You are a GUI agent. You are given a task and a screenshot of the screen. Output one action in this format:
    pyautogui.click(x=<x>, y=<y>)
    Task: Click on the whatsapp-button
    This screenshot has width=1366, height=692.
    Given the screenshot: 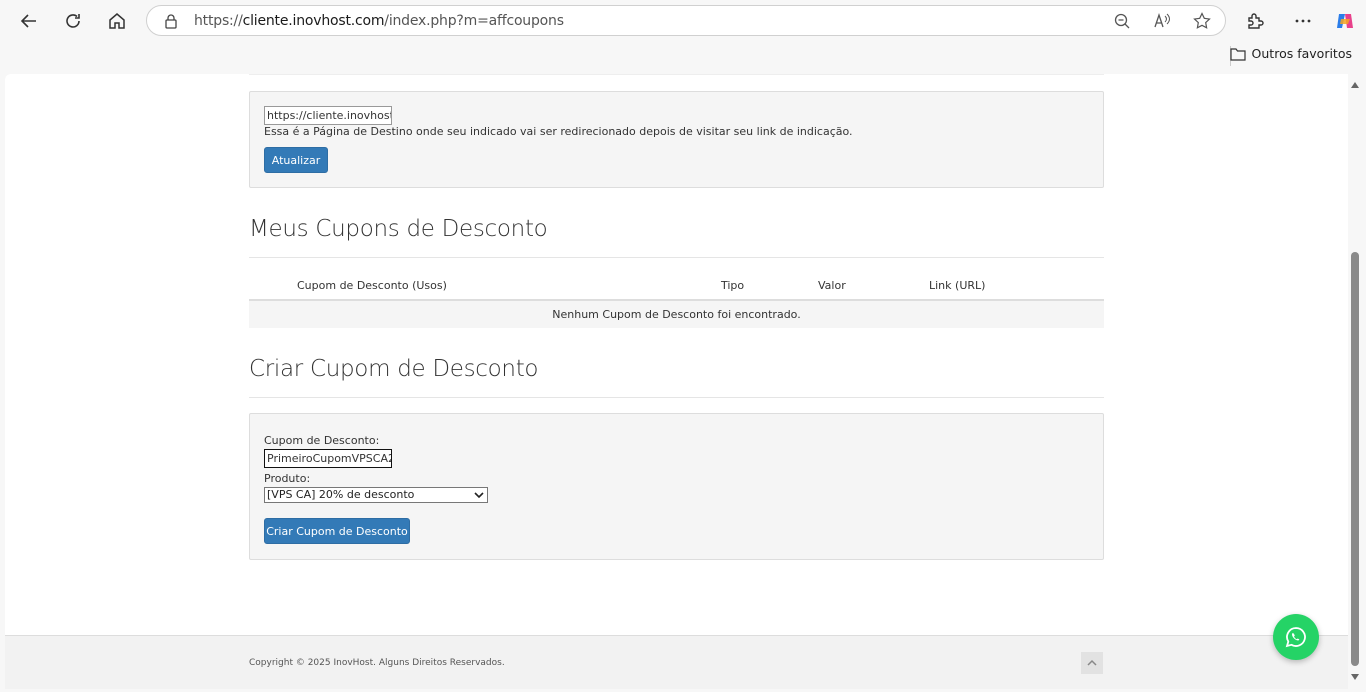 What is the action you would take?
    pyautogui.click(x=1296, y=637)
    